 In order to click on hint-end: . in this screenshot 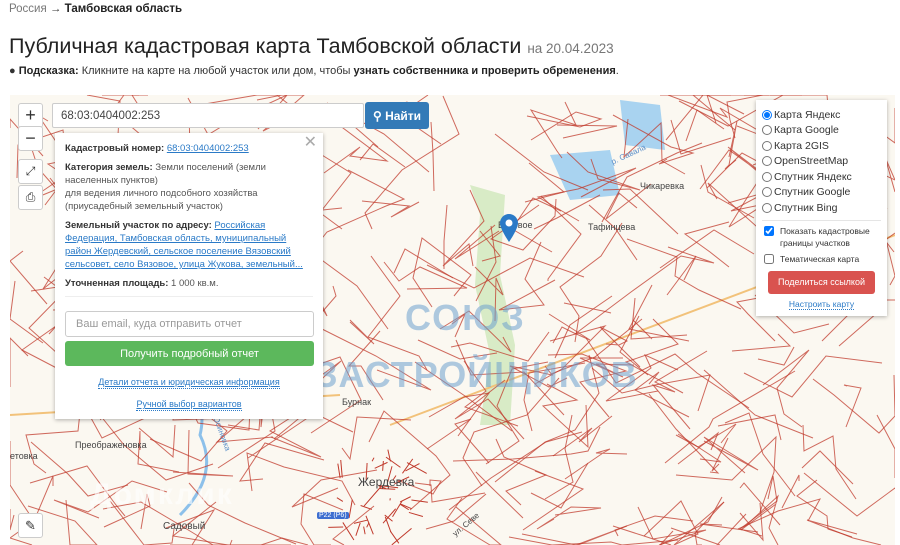, I will do `click(617, 71)`.